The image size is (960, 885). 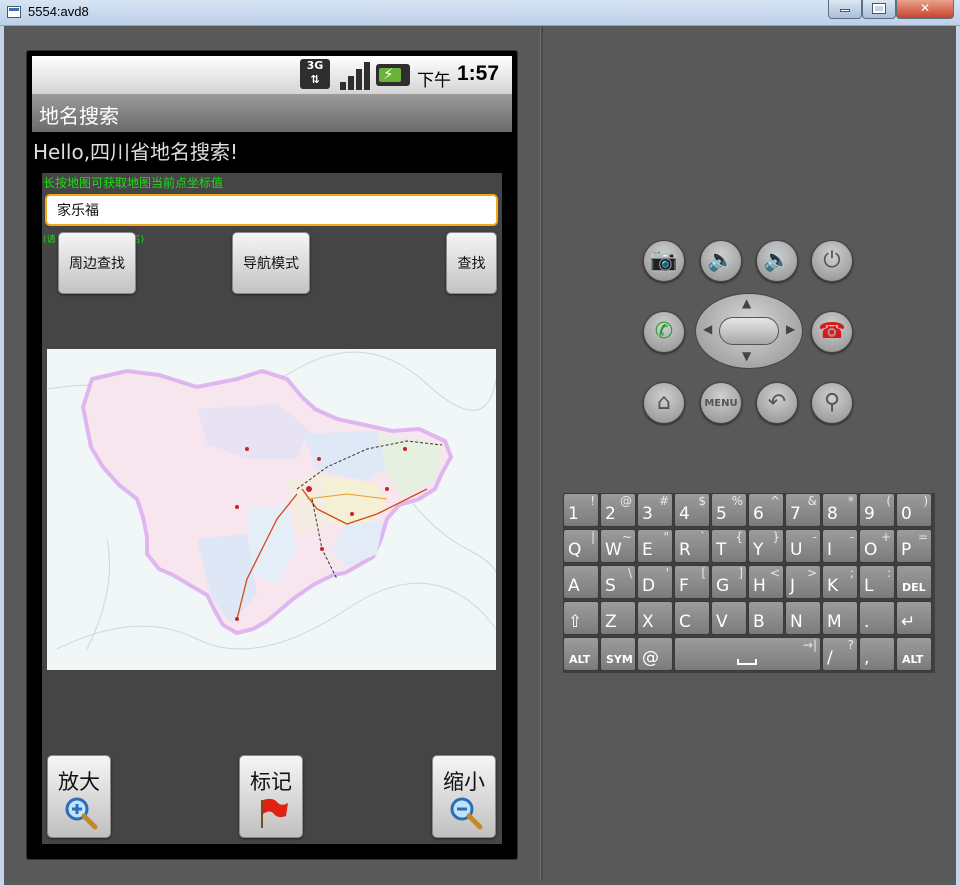 I want to click on back-button: ↶, so click(x=777, y=403).